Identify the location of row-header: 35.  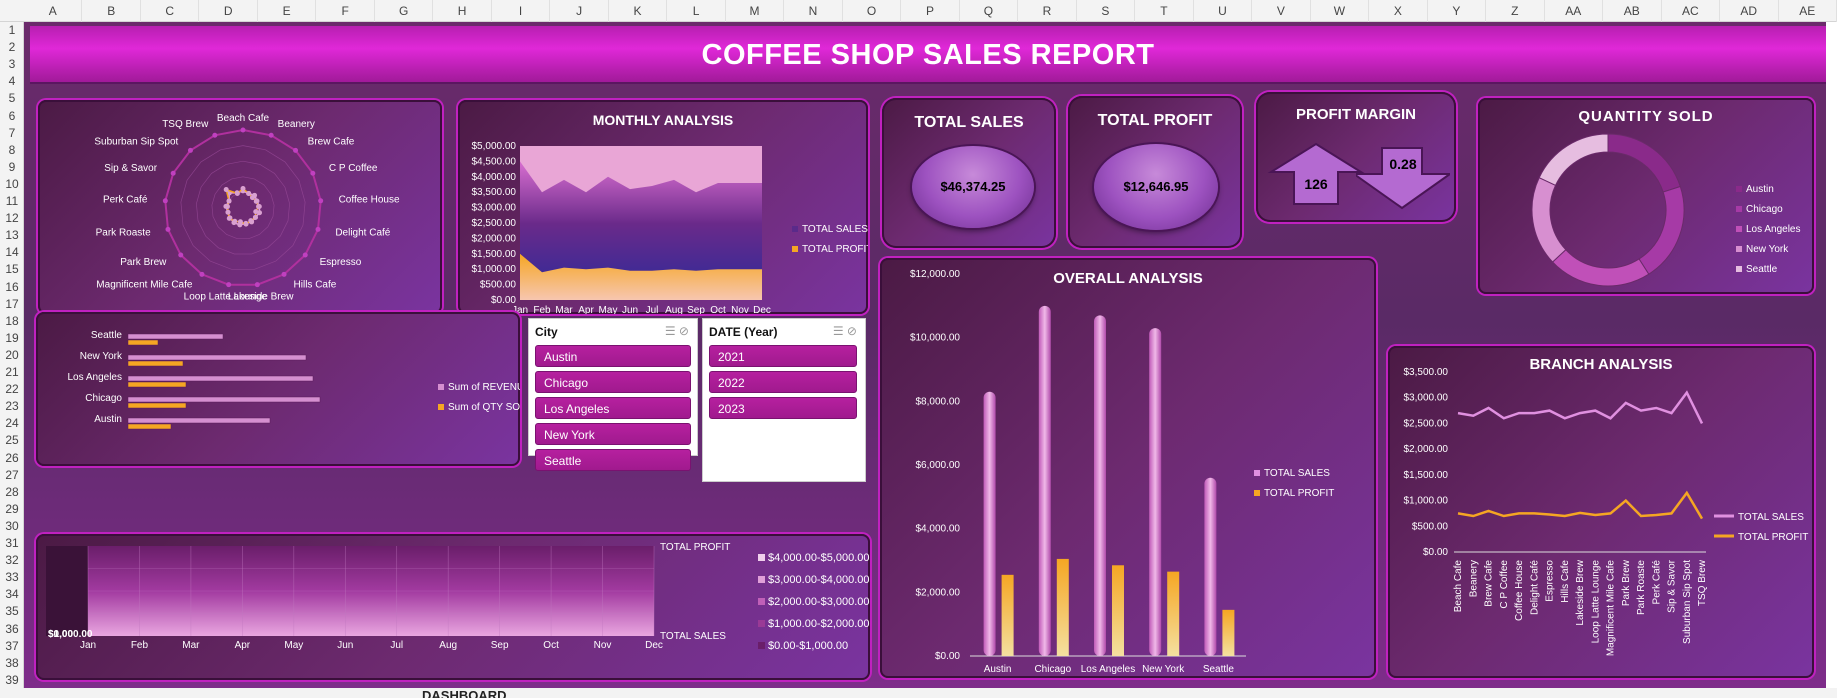
(12, 611).